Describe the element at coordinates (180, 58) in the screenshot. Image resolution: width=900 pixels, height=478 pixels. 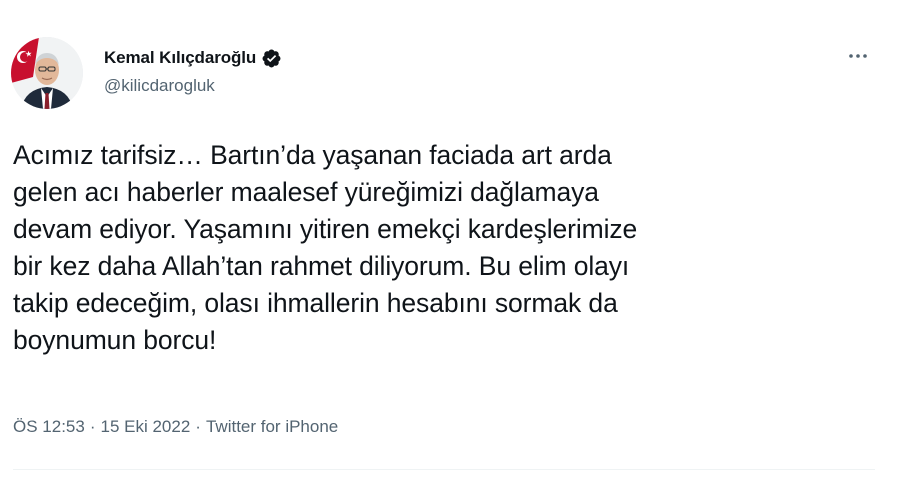
I see `author-display-name: Kemal Kılıçdaroğlu` at that location.